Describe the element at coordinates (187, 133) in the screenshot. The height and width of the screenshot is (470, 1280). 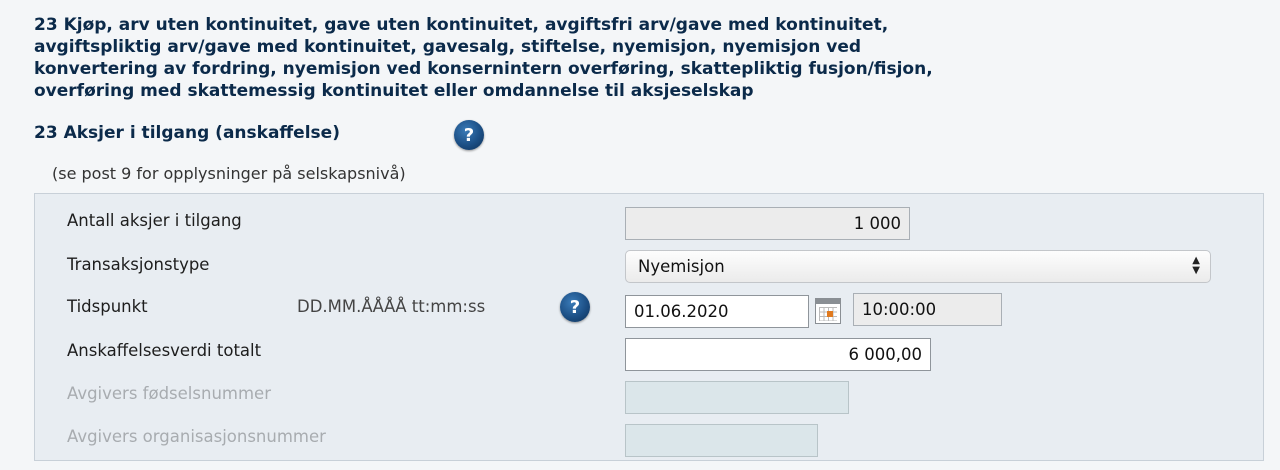
I see `section-title: 23 Aksjer i tilgang (anskaffelse)` at that location.